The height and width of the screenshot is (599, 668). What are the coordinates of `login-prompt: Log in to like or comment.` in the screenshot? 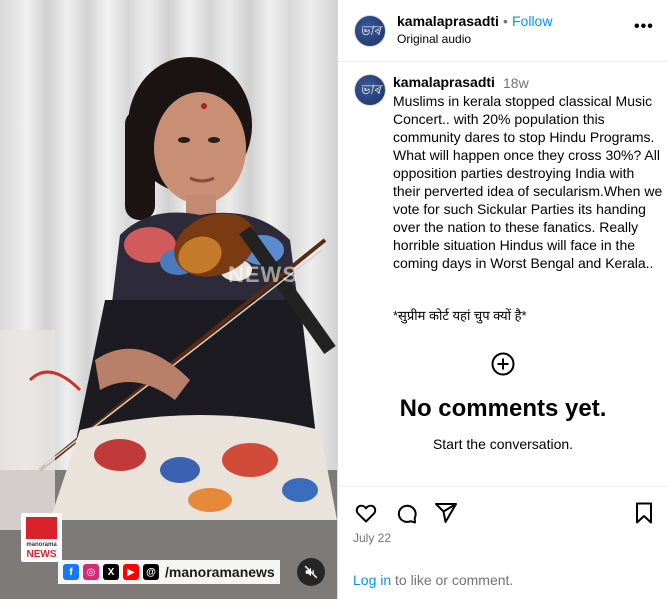 It's located at (433, 580).